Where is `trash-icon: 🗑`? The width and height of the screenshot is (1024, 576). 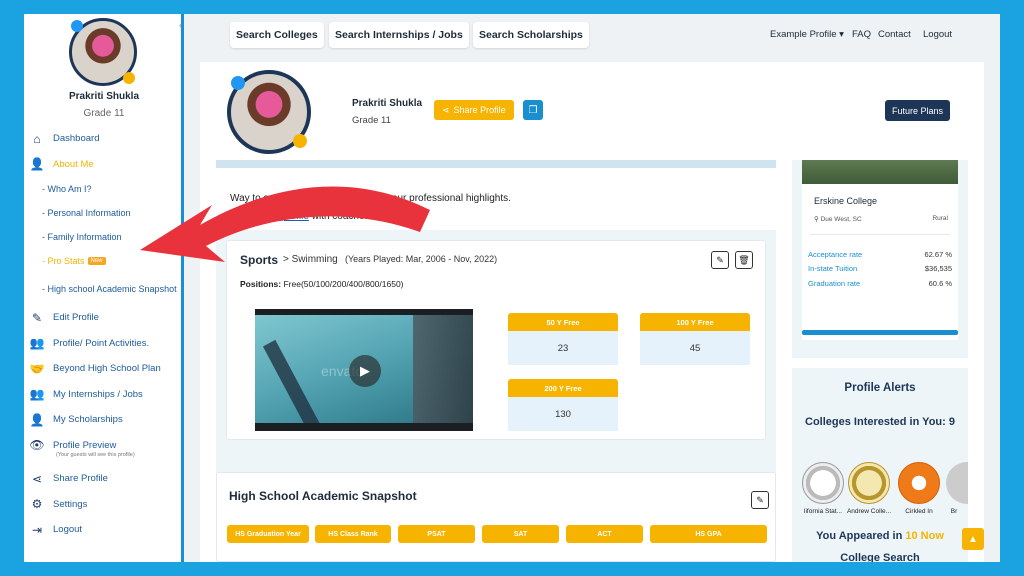
trash-icon: 🗑 is located at coordinates (744, 259).